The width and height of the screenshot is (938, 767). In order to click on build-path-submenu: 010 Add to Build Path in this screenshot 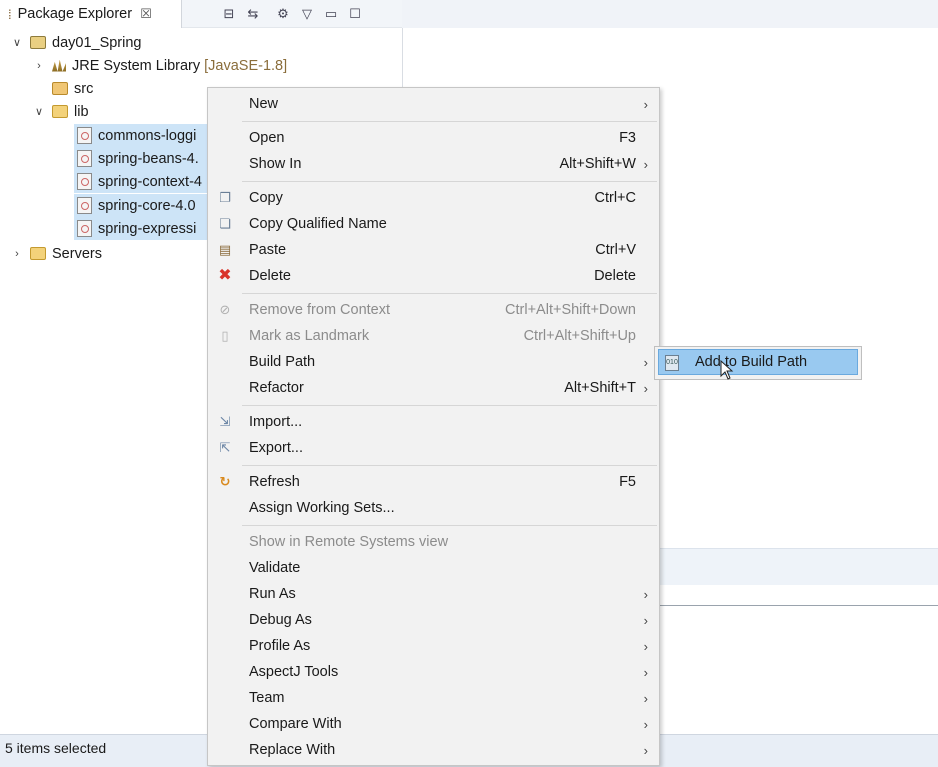, I will do `click(758, 363)`.